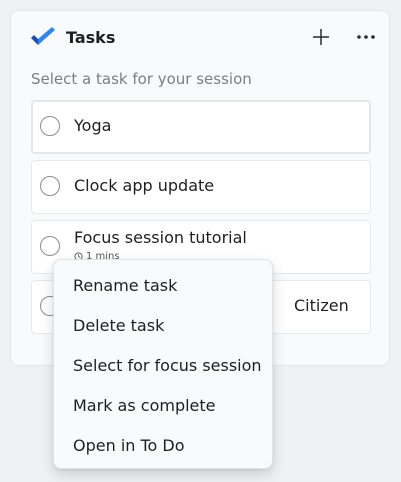 The width and height of the screenshot is (401, 482). I want to click on select-for-focus-session-menu-item: Select for focus session, so click(163, 365).